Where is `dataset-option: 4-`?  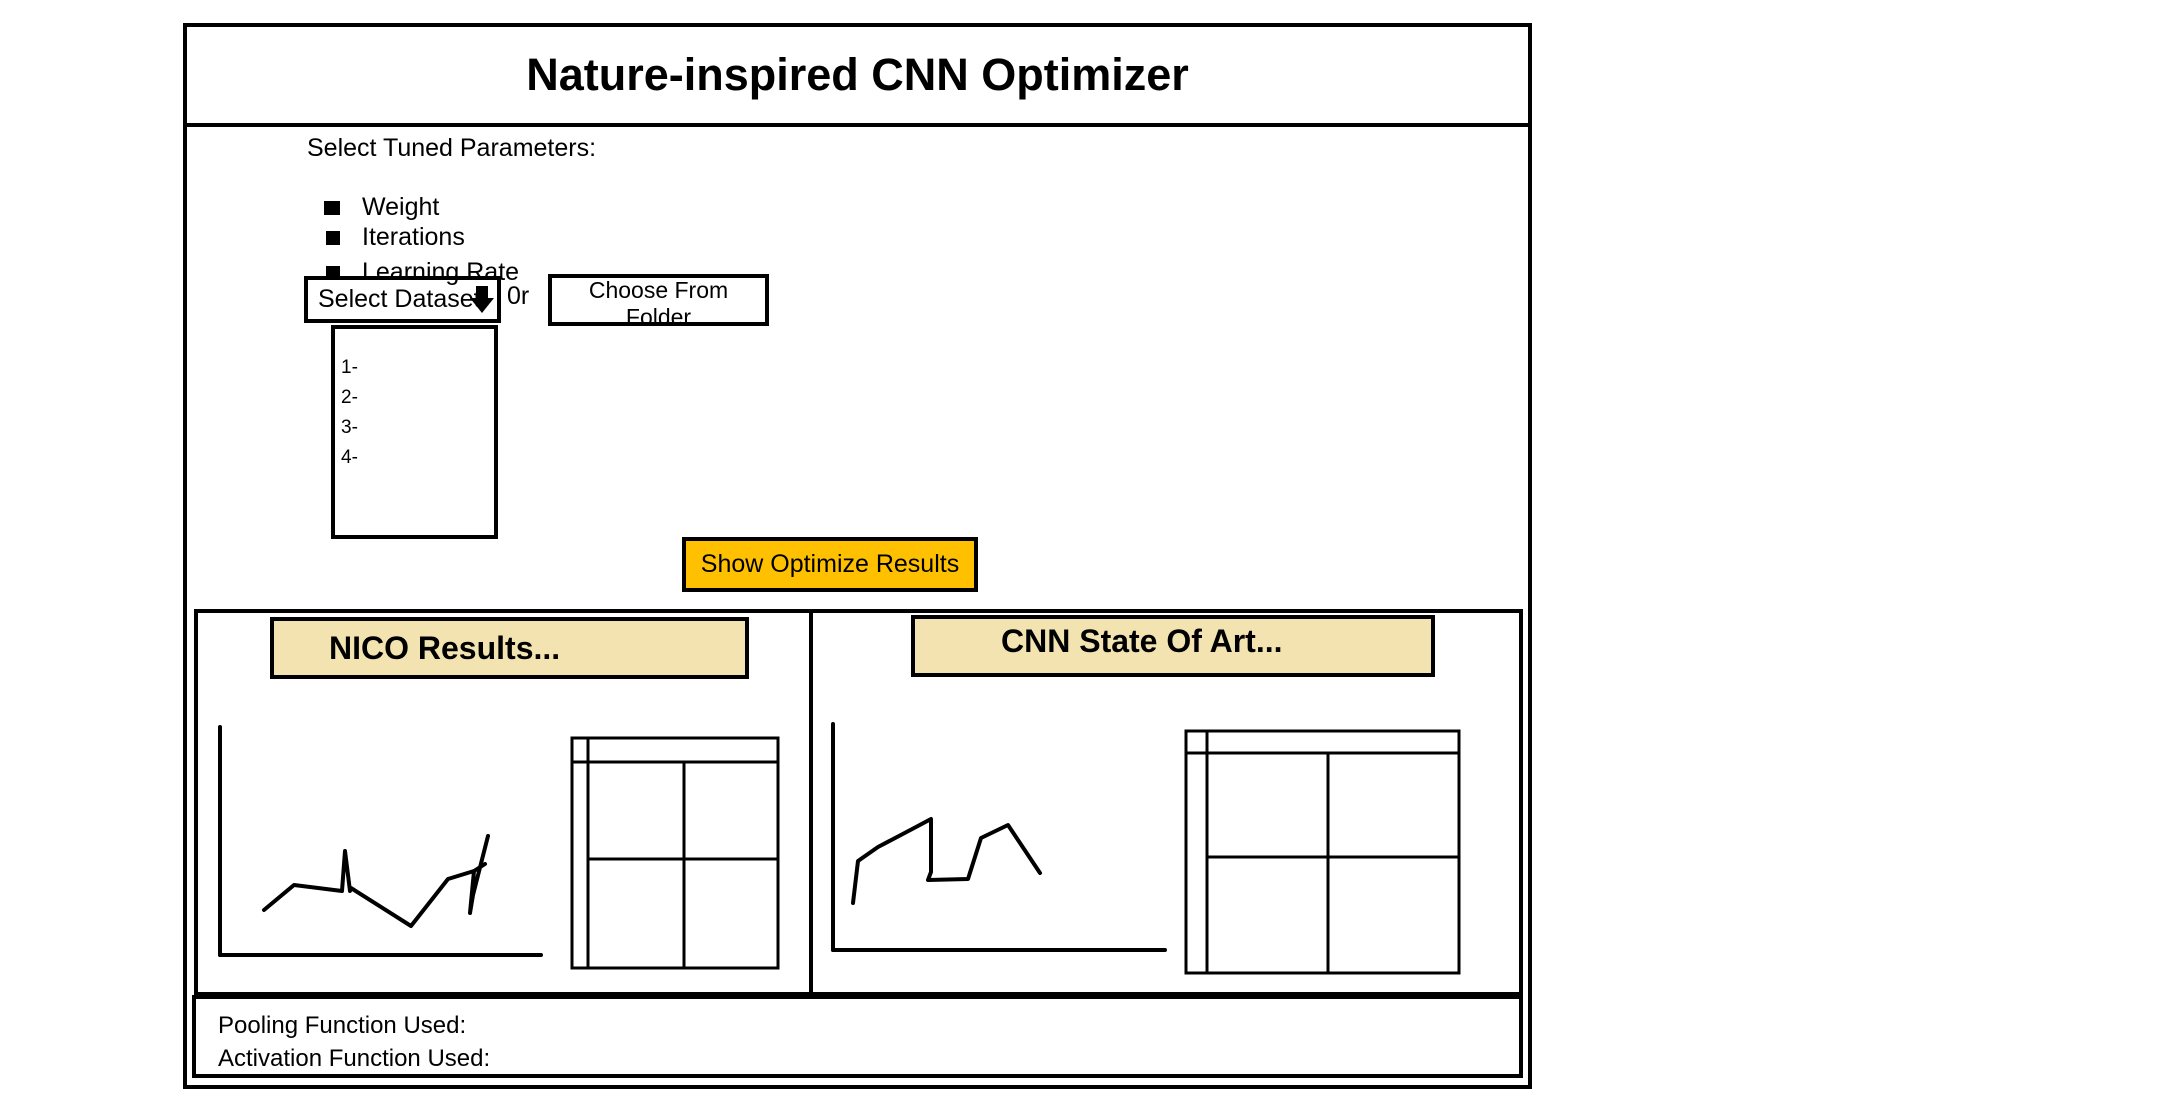 dataset-option: 4- is located at coordinates (417, 458).